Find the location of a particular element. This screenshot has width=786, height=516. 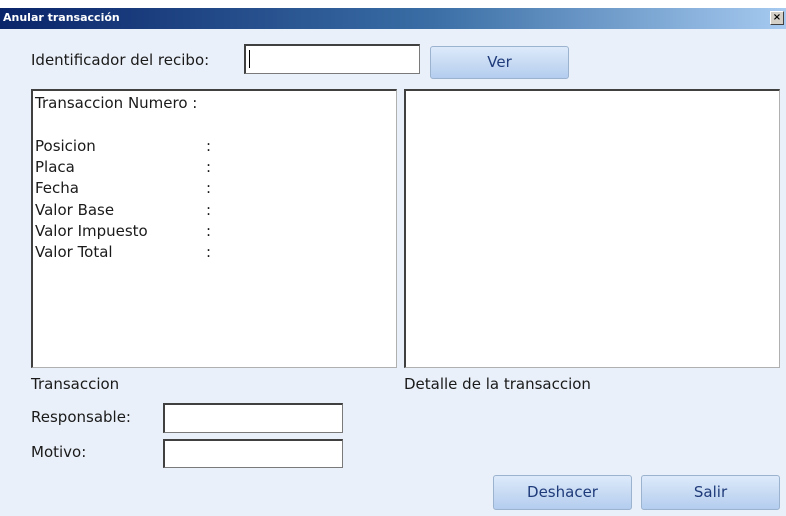

reason-input is located at coordinates (253, 453).